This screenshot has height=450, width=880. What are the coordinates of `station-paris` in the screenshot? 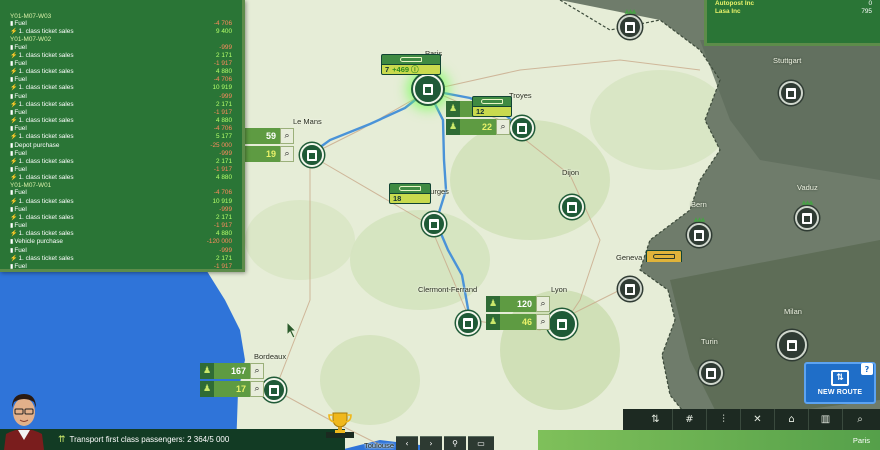 It's located at (428, 89).